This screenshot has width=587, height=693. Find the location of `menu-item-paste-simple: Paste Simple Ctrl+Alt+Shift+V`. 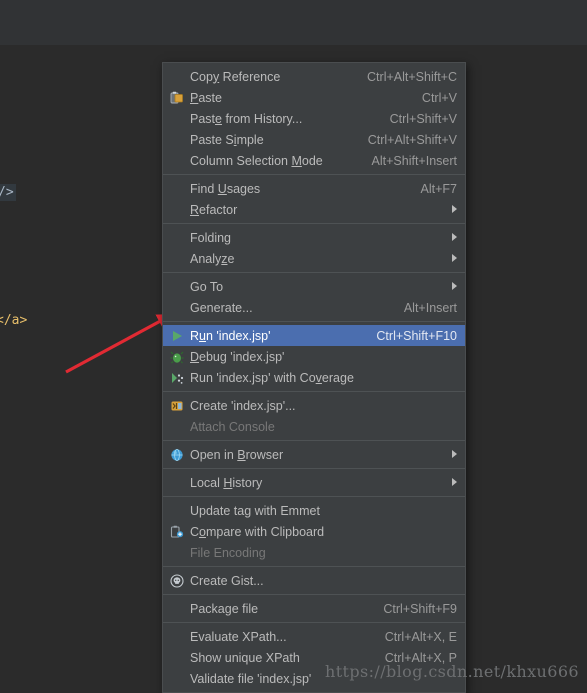

menu-item-paste-simple: Paste Simple Ctrl+Alt+Shift+V is located at coordinates (314, 139).